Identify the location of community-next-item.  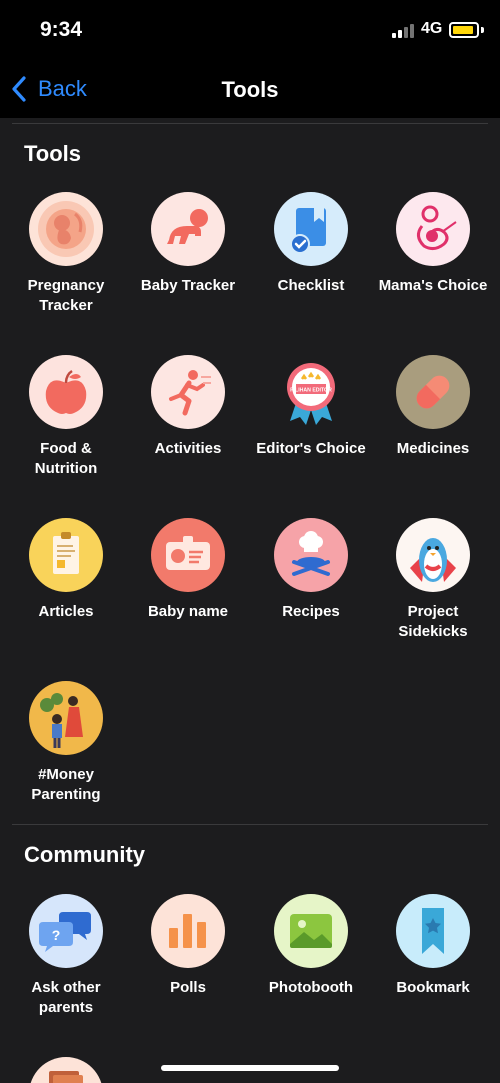
(66, 1070).